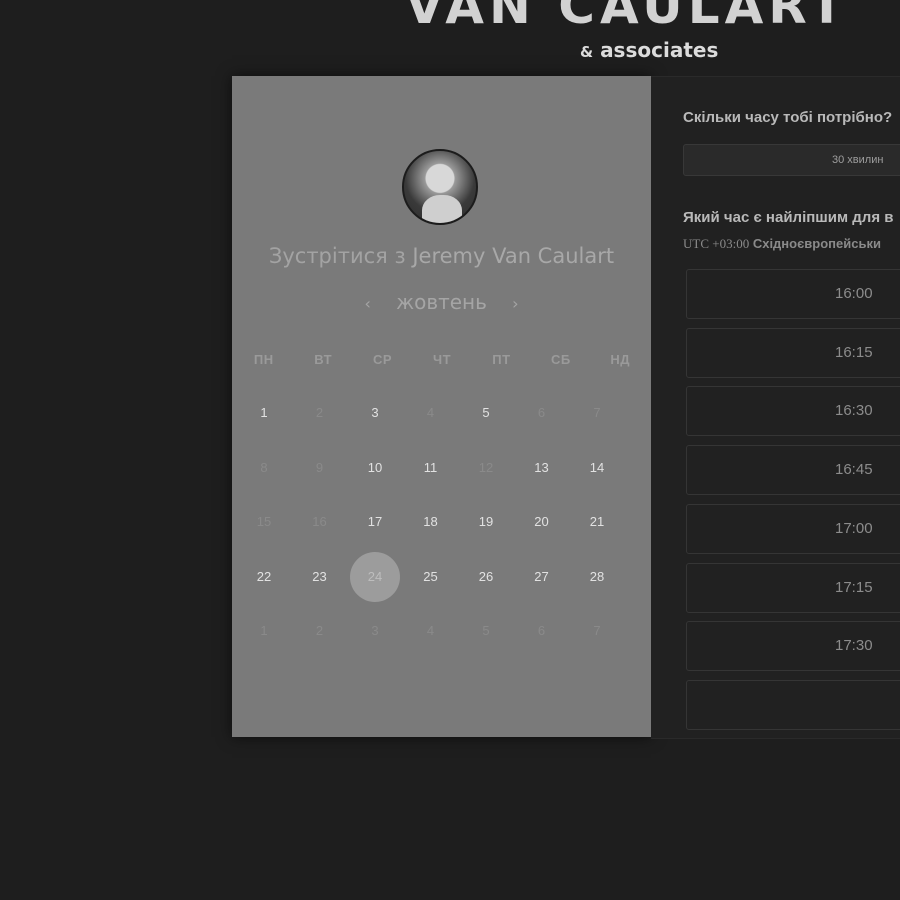 This screenshot has width=900, height=900. I want to click on time-slot-button: 16:30, so click(793, 411).